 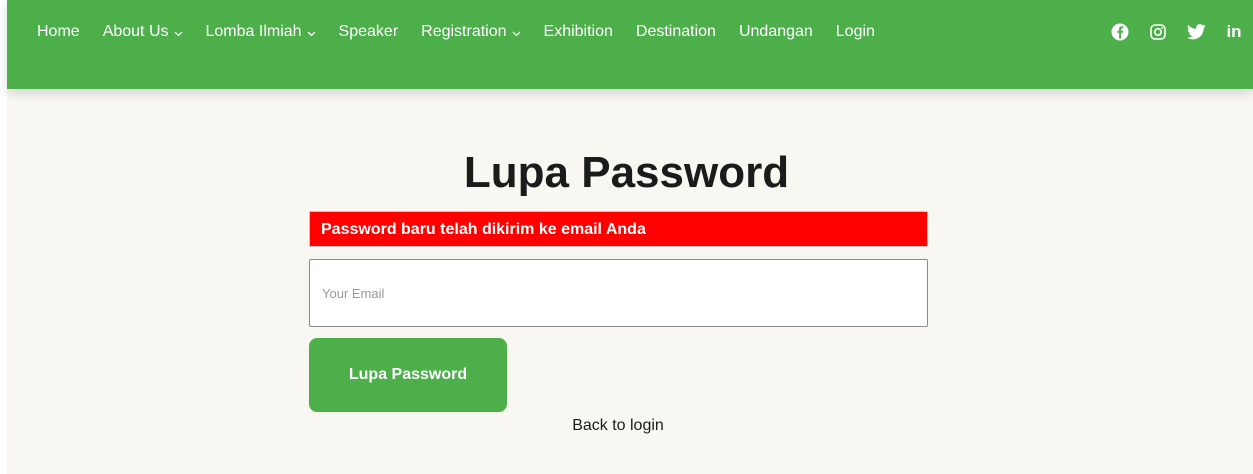 What do you see at coordinates (618, 426) in the screenshot?
I see `back-to-login-link: Back to login` at bounding box center [618, 426].